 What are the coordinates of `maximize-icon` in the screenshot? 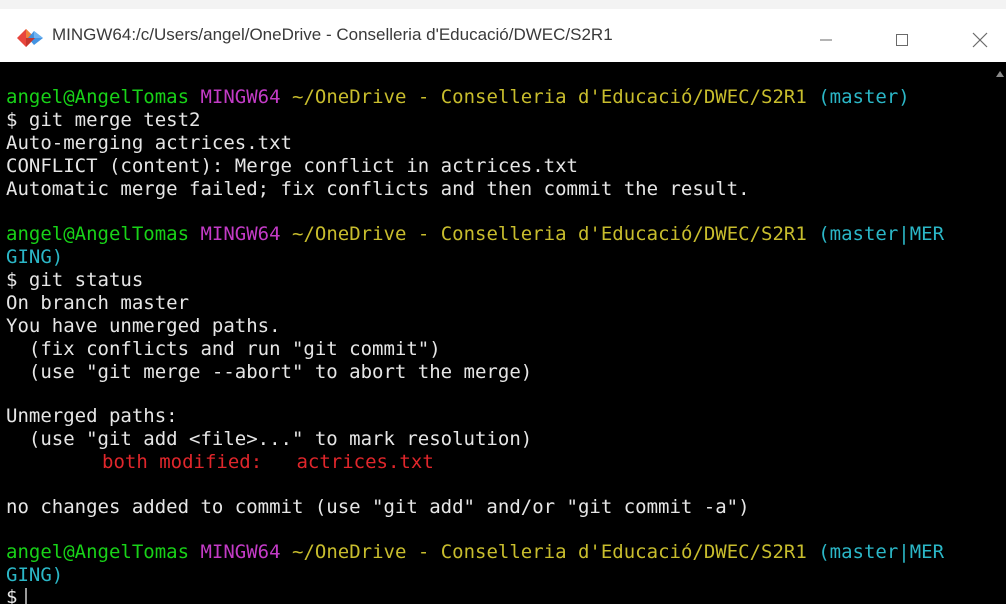 It's located at (902, 40).